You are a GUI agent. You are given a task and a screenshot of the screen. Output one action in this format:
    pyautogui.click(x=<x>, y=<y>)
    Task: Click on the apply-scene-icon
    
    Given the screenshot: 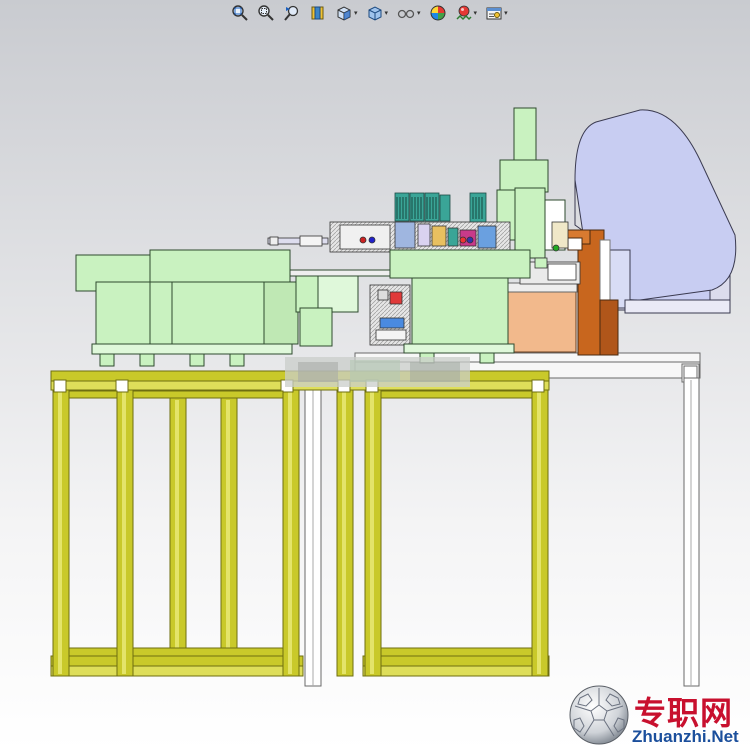 What is the action you would take?
    pyautogui.click(x=464, y=13)
    